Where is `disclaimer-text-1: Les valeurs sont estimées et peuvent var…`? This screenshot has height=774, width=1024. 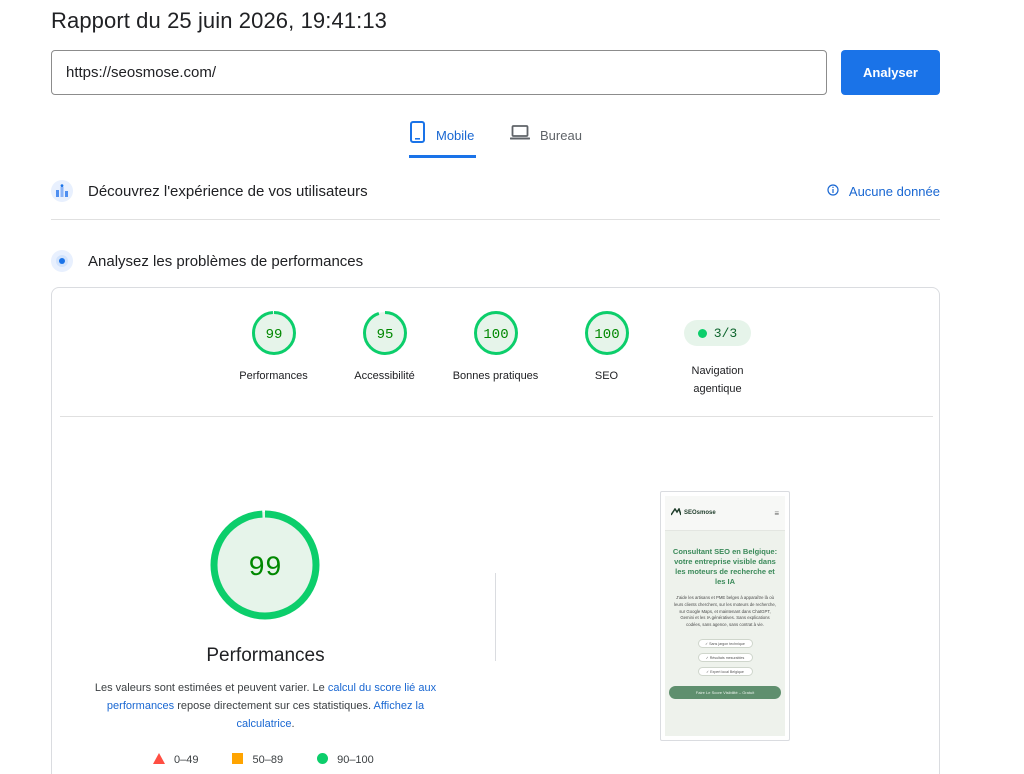 disclaimer-text-1: Les valeurs sont estimées et peuvent var… is located at coordinates (211, 688).